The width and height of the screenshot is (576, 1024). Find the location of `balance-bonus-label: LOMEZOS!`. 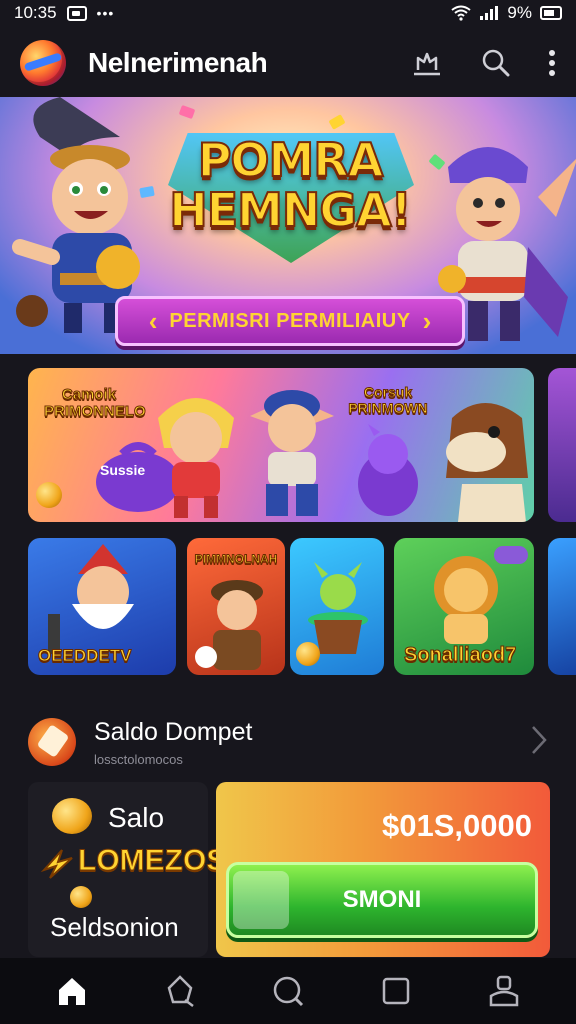

balance-bonus-label: LOMEZOS! is located at coordinates (157, 861).